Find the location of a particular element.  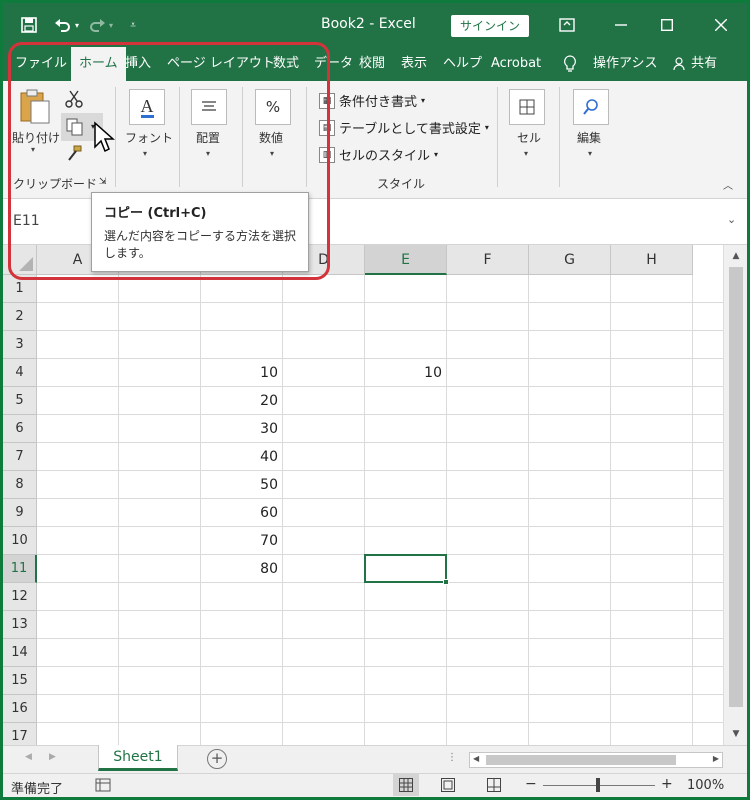

alignment-dropdown-icon: ▾ is located at coordinates (208, 153).